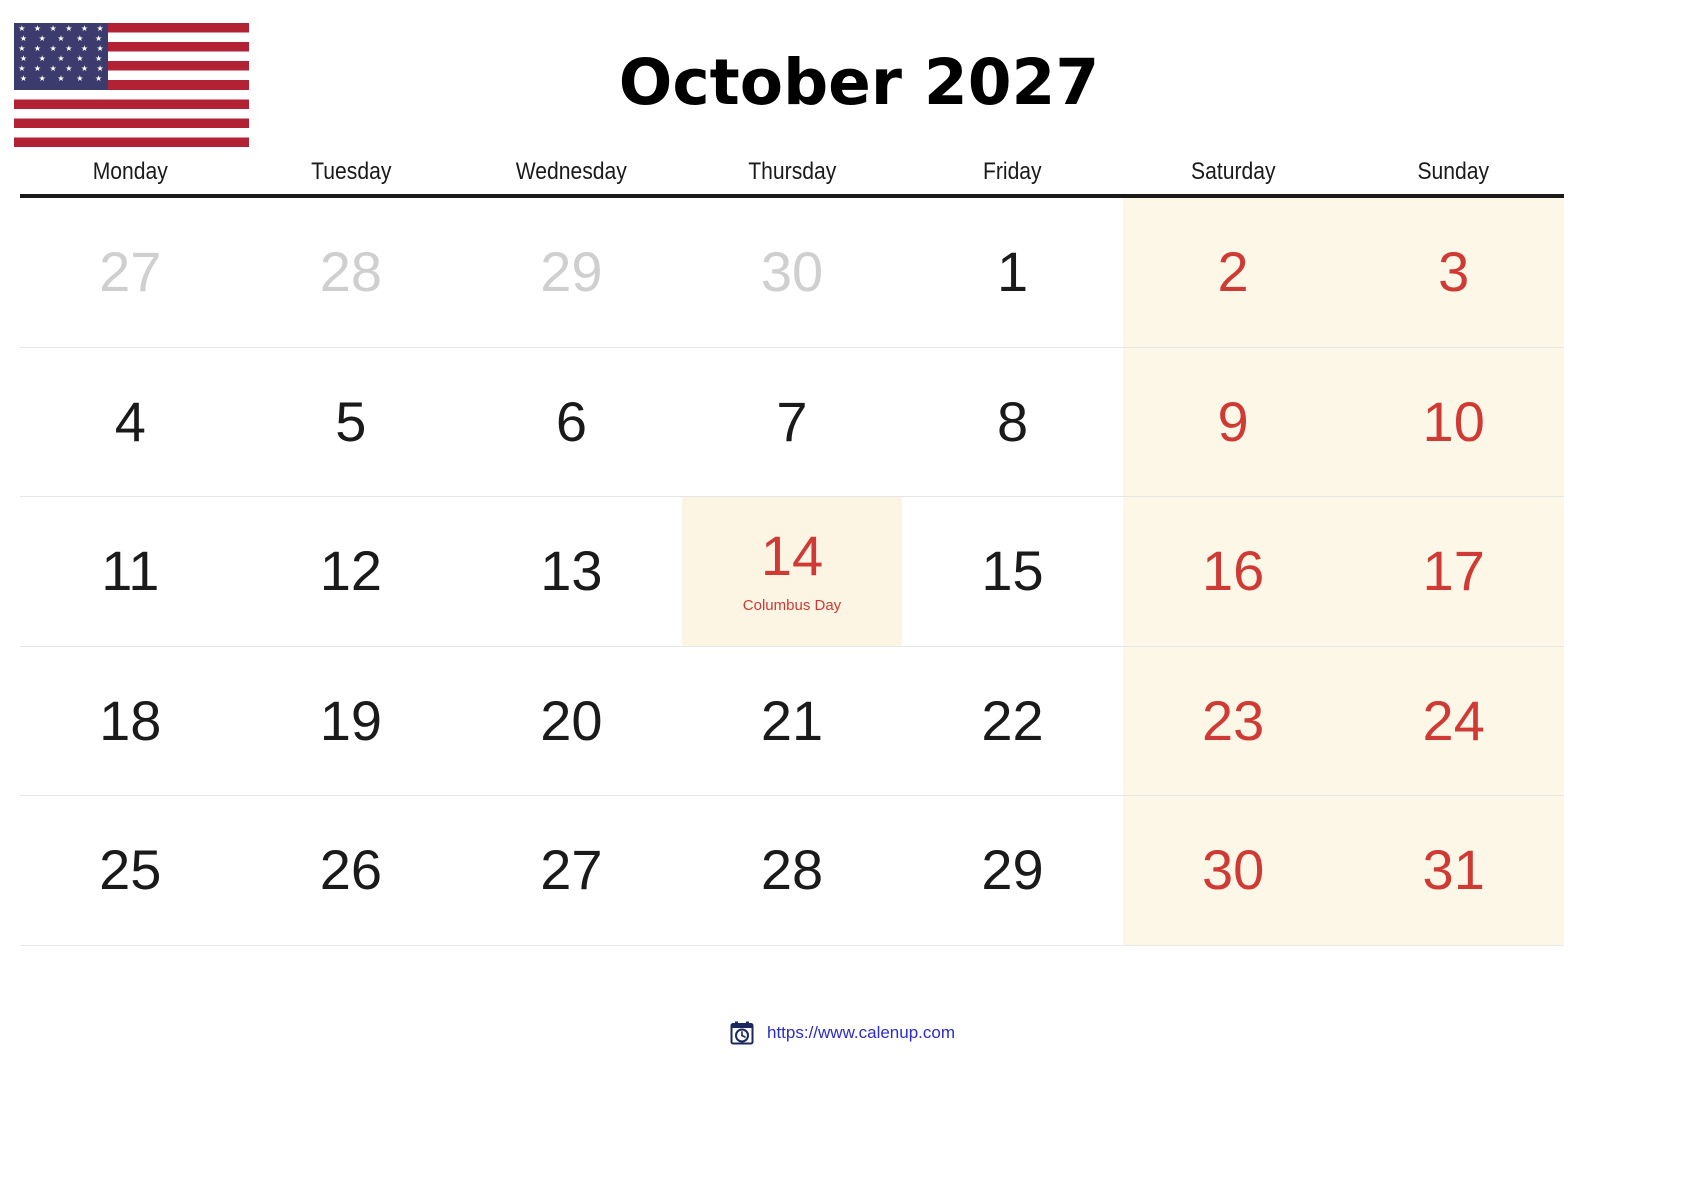 This screenshot has height=1191, width=1684. I want to click on day-number: 18, so click(130, 720).